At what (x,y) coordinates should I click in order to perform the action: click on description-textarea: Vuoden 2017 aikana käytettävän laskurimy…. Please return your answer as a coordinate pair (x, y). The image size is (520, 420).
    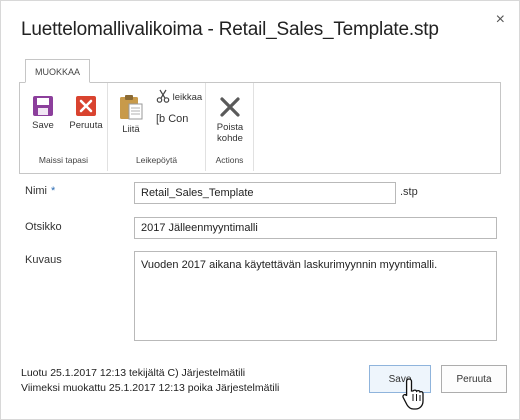
    Looking at the image, I should click on (315, 296).